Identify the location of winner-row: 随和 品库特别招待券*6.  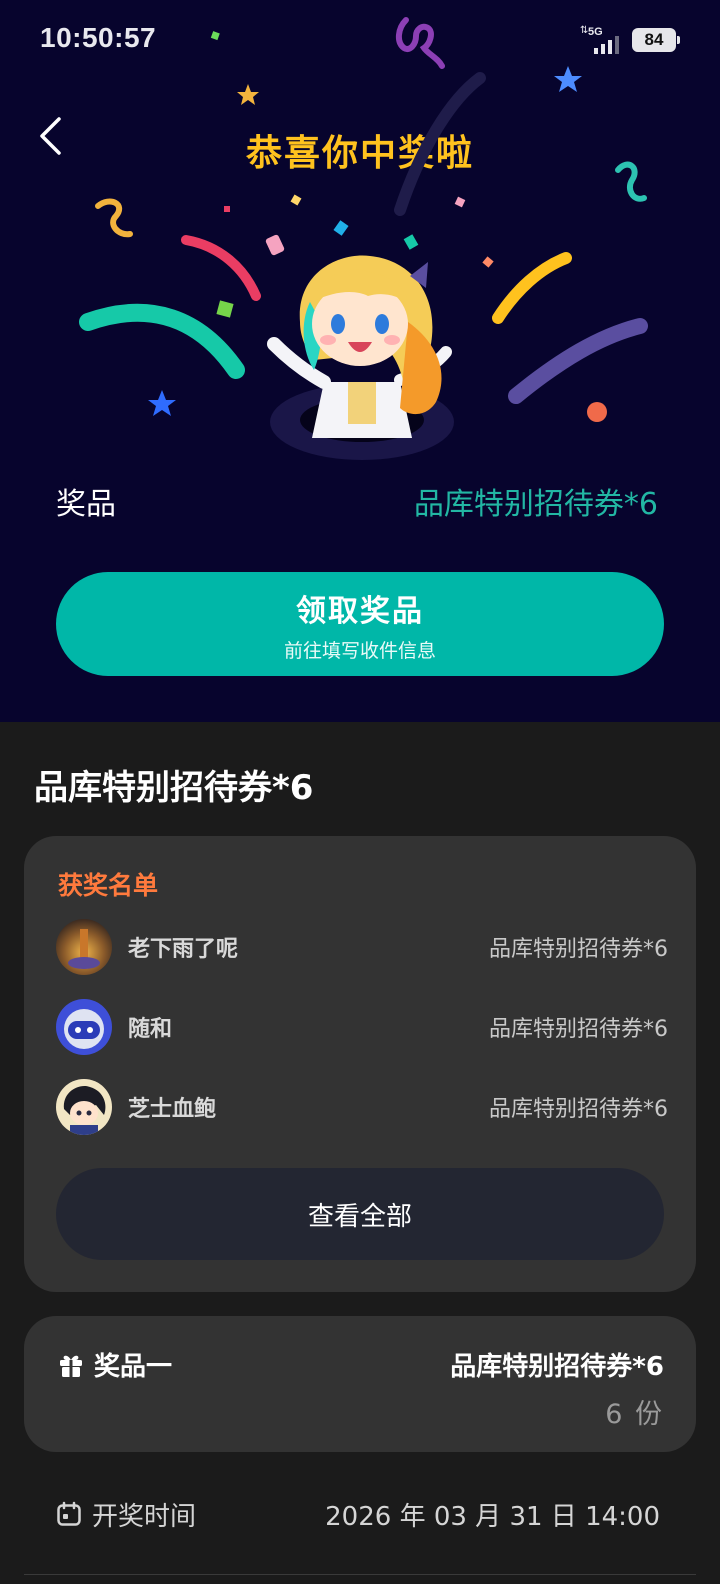
(362, 1027).